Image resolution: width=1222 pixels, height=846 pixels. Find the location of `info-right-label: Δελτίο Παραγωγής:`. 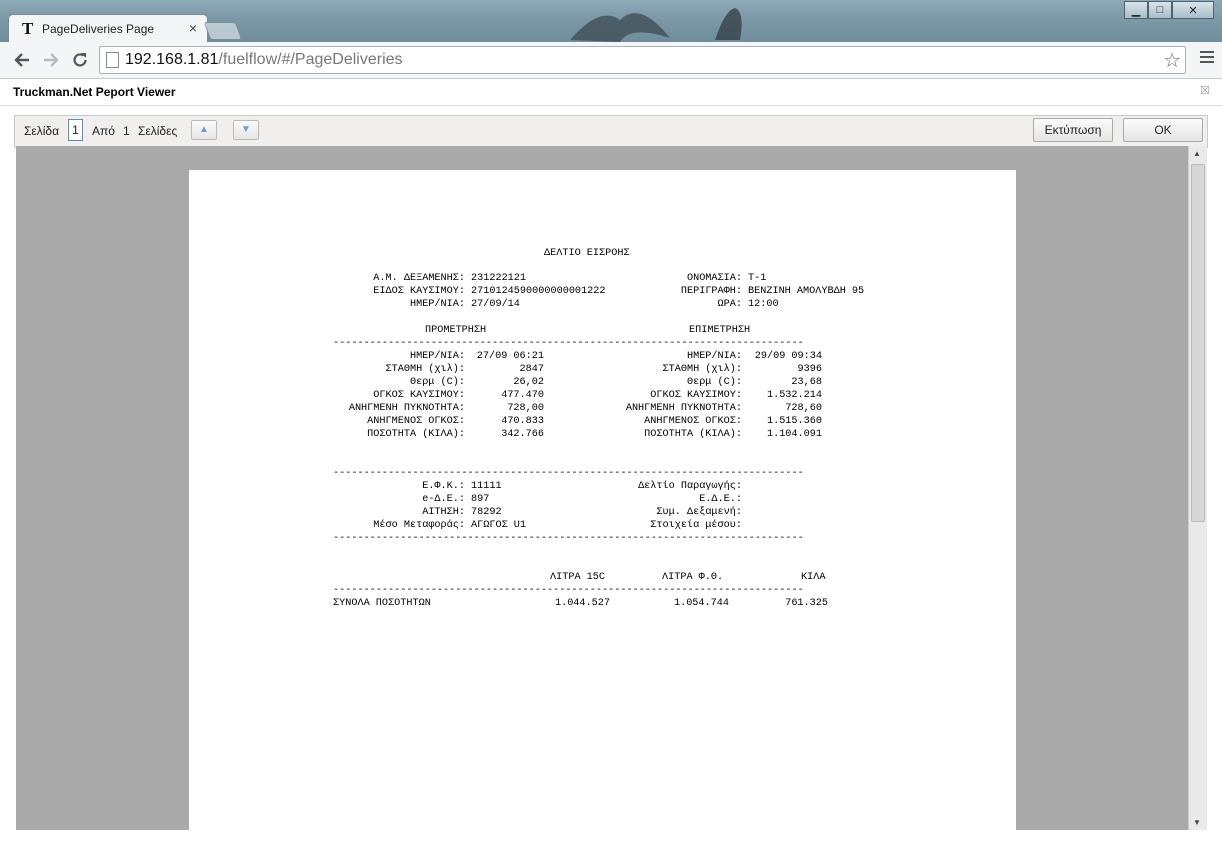

info-right-label: Δελτίο Παραγωγής: is located at coordinates (690, 486).